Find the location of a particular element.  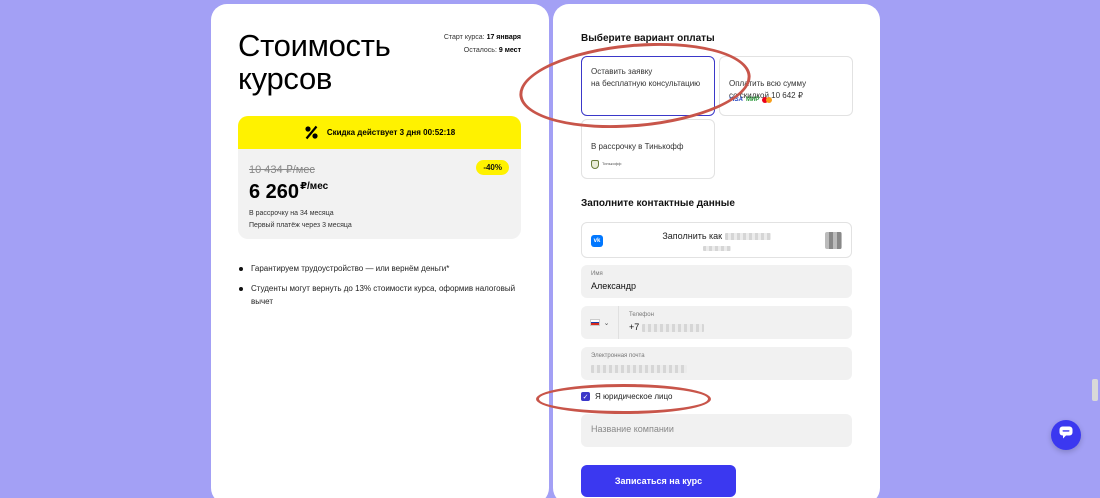

email-field: Электронная почта is located at coordinates (716, 363).